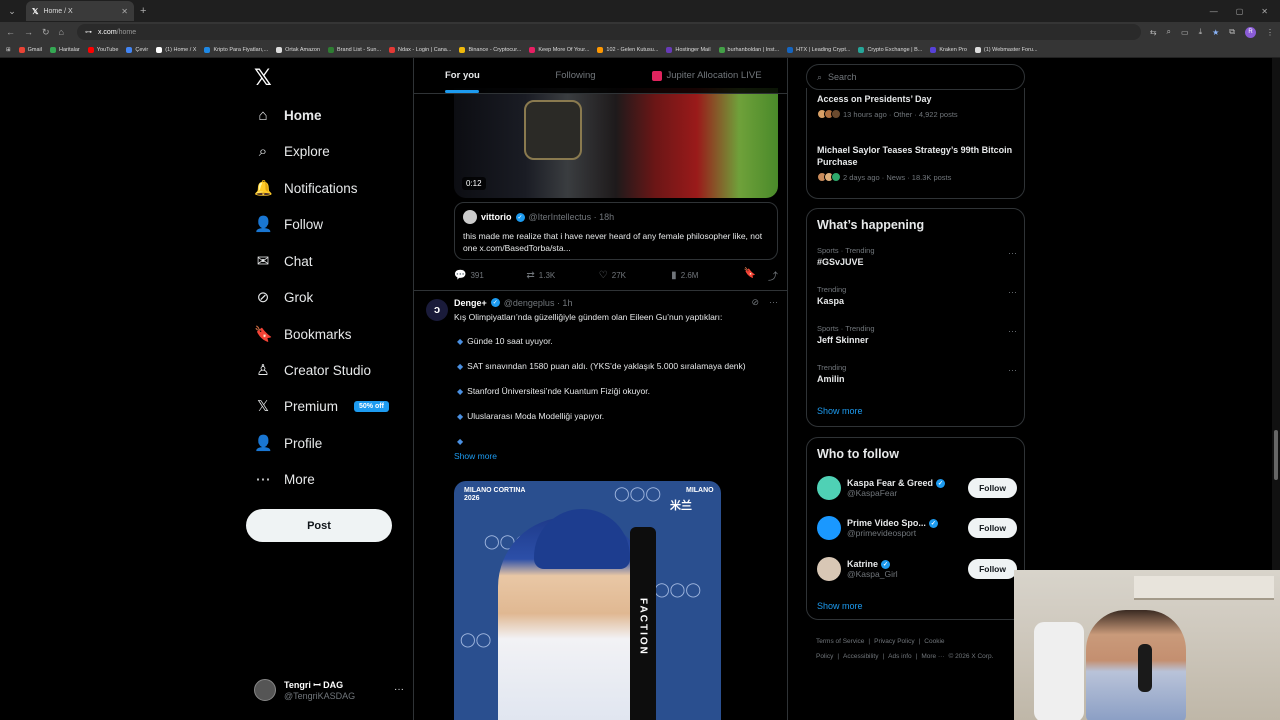  What do you see at coordinates (707, 275) in the screenshot?
I see `views-button: ▮ 2.6M` at bounding box center [707, 275].